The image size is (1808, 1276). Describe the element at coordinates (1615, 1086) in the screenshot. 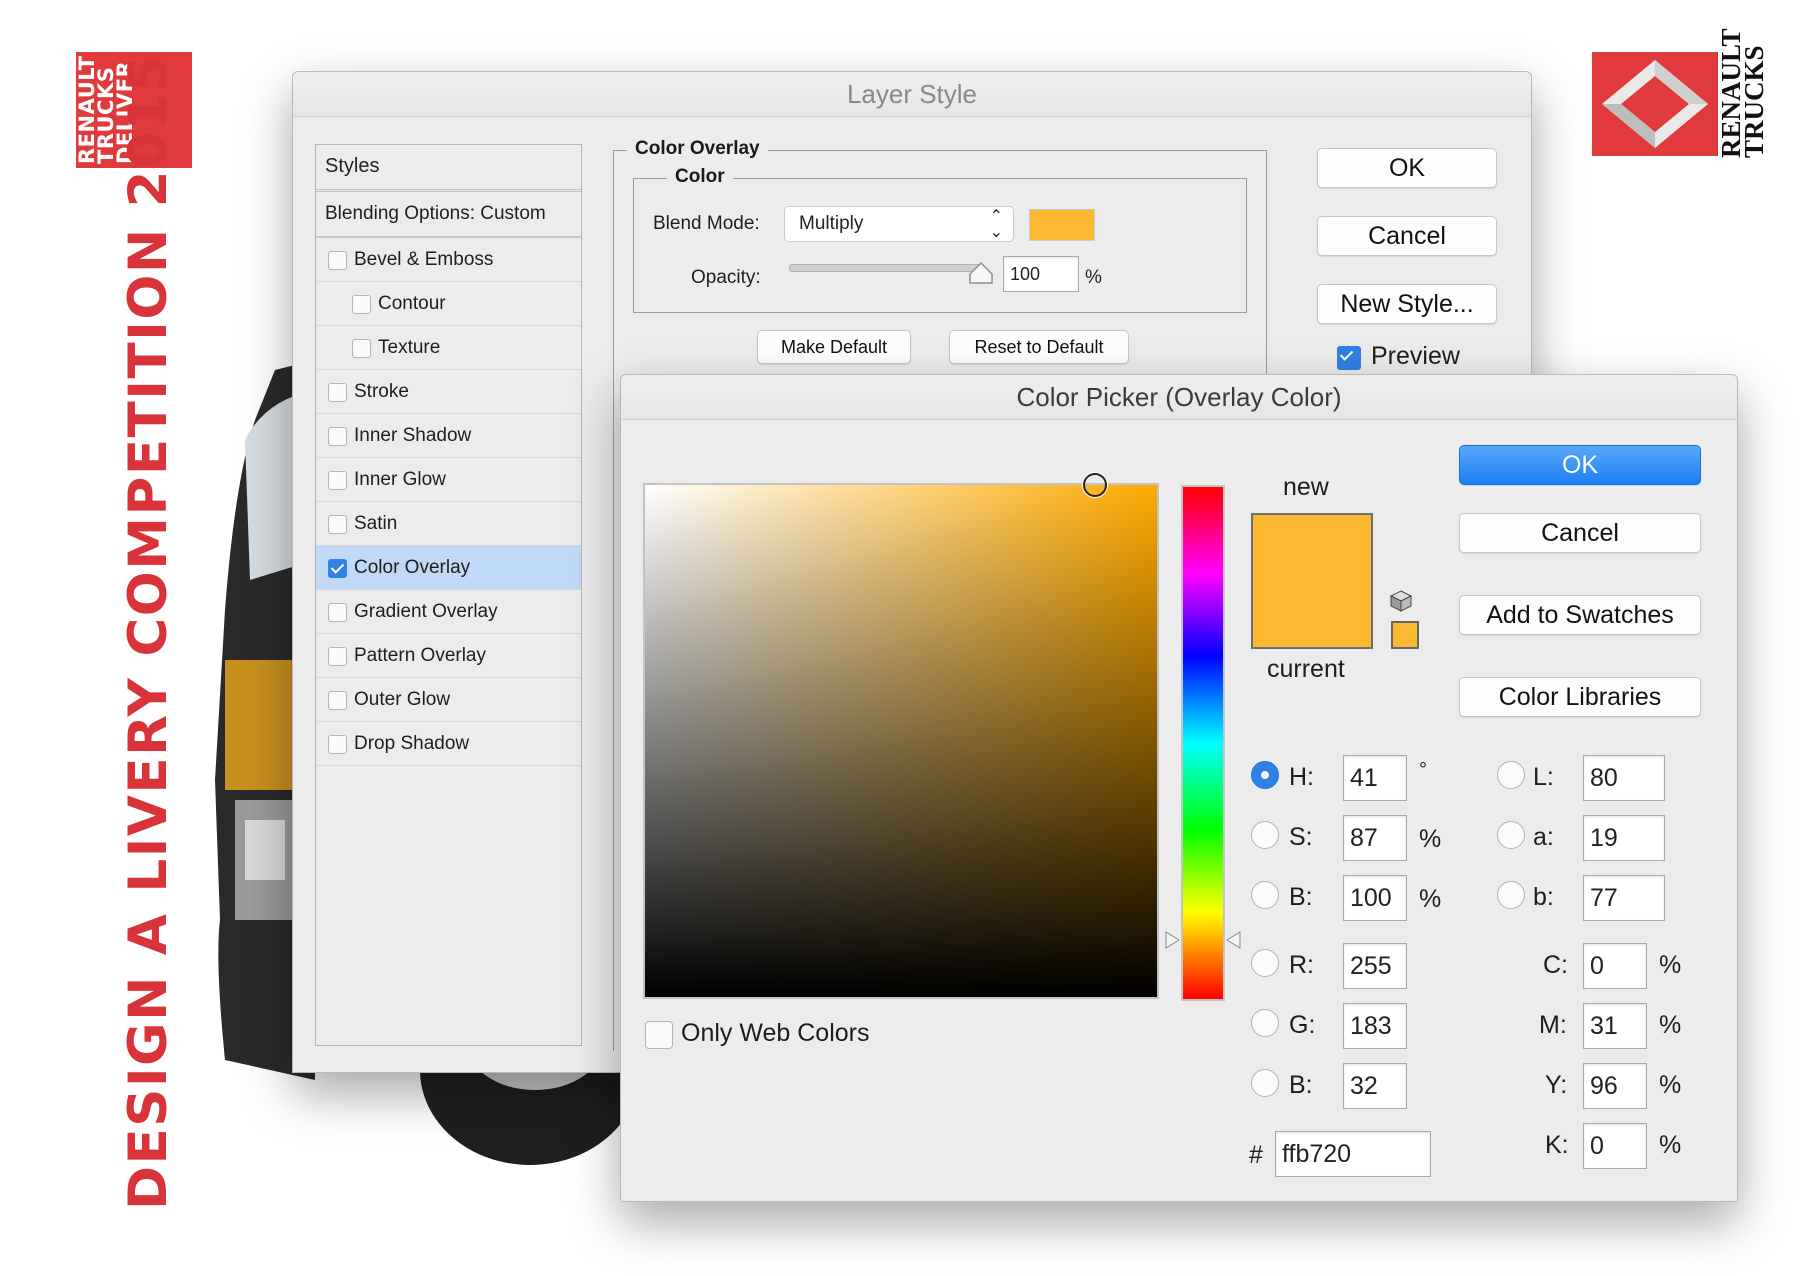

I see `yellow-input: 96` at that location.